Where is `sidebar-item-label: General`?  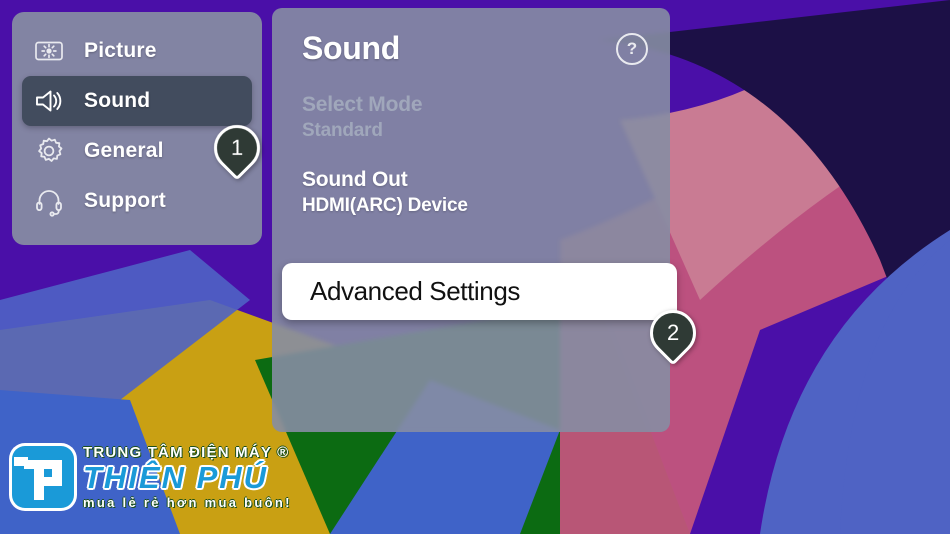
sidebar-item-label: General is located at coordinates (124, 150).